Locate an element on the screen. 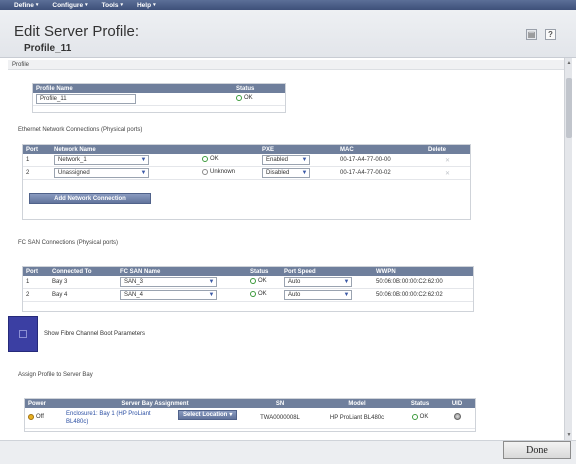 This screenshot has height=464, width=576. footer-bar is located at coordinates (288, 452).